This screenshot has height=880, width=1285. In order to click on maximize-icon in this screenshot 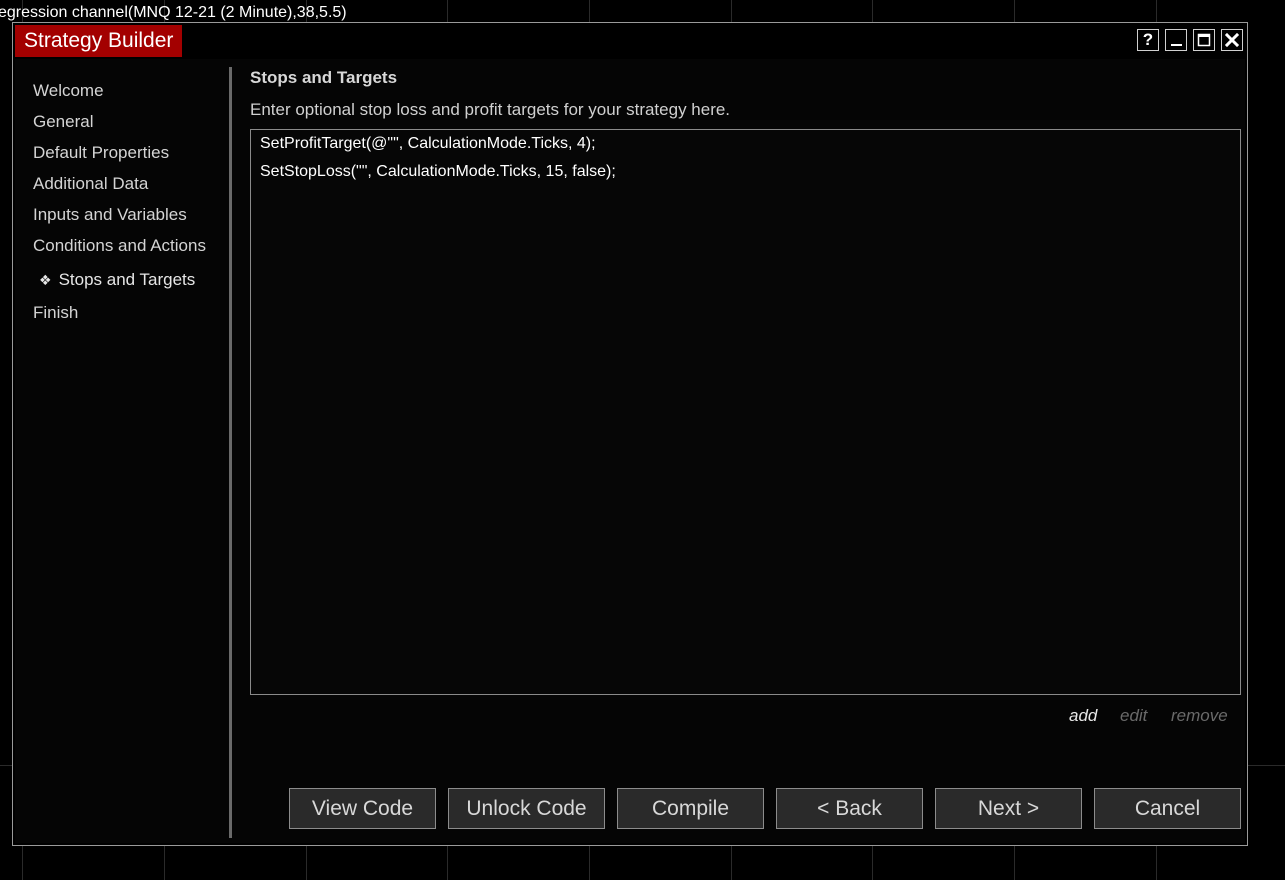, I will do `click(1204, 40)`.